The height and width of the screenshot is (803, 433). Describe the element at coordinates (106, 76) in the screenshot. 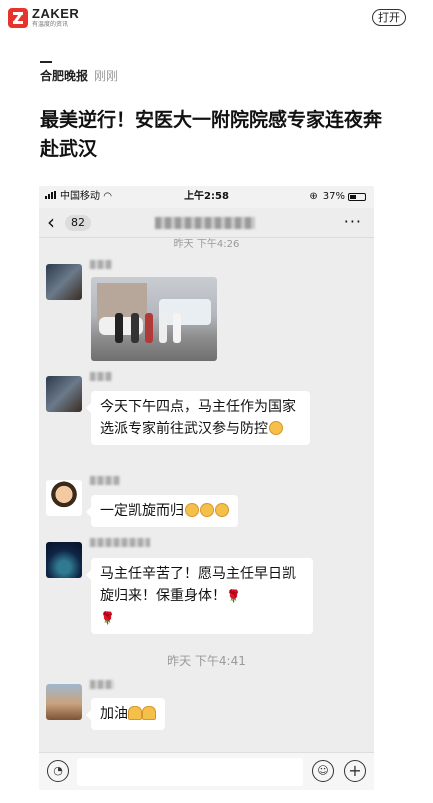

I see `article-time: 刚刚` at that location.